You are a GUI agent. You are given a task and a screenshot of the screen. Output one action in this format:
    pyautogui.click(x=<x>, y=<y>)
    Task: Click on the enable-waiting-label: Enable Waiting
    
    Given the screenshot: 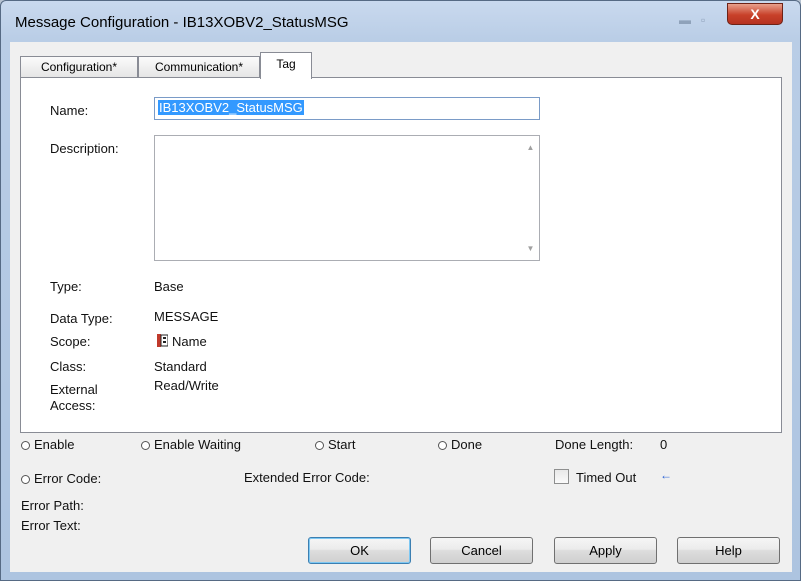 What is the action you would take?
    pyautogui.click(x=197, y=444)
    